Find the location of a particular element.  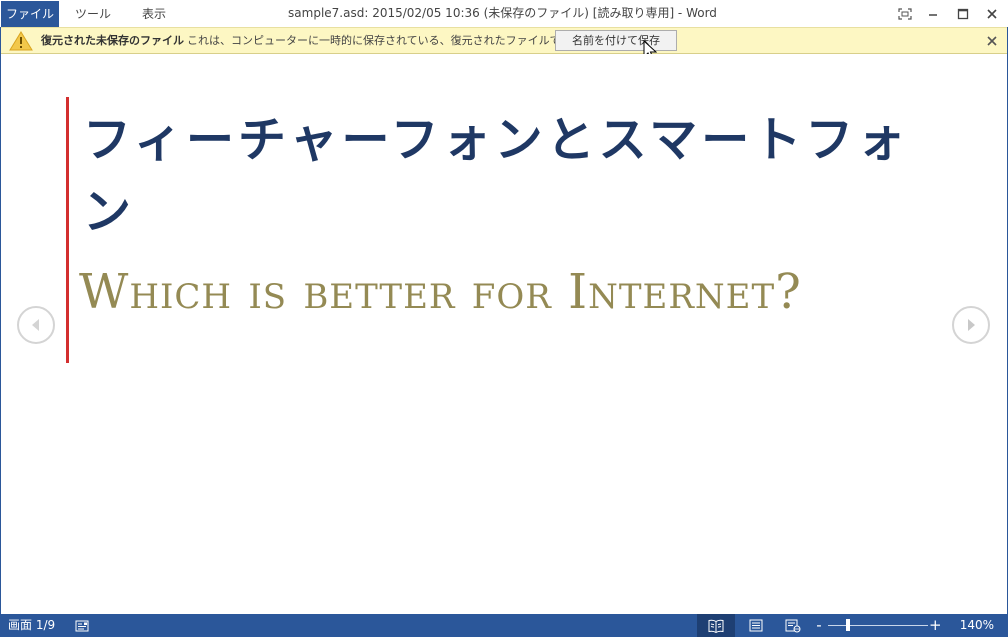

infobar-close-button is located at coordinates (992, 41).